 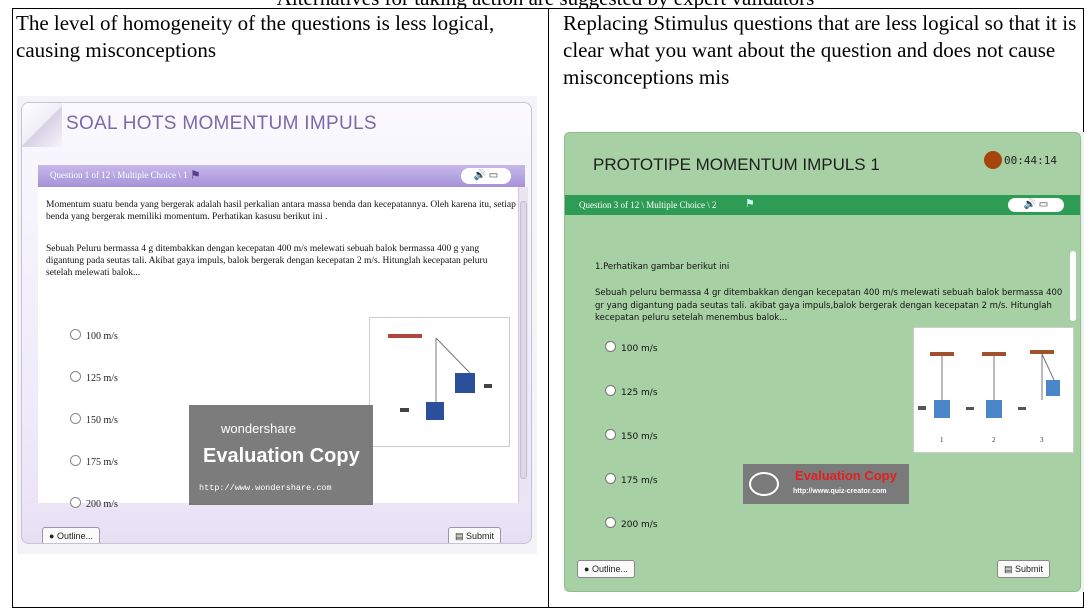 I want to click on page-curl-decoration, so click(x=42, y=125).